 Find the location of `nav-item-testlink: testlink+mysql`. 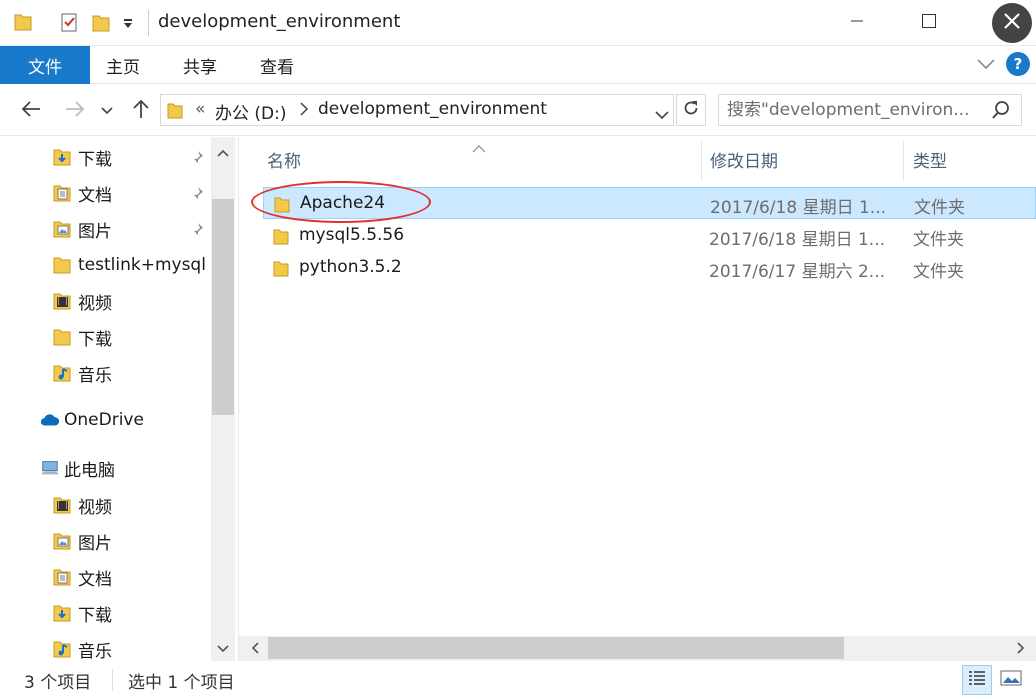

nav-item-testlink: testlink+mysql is located at coordinates (129, 265).